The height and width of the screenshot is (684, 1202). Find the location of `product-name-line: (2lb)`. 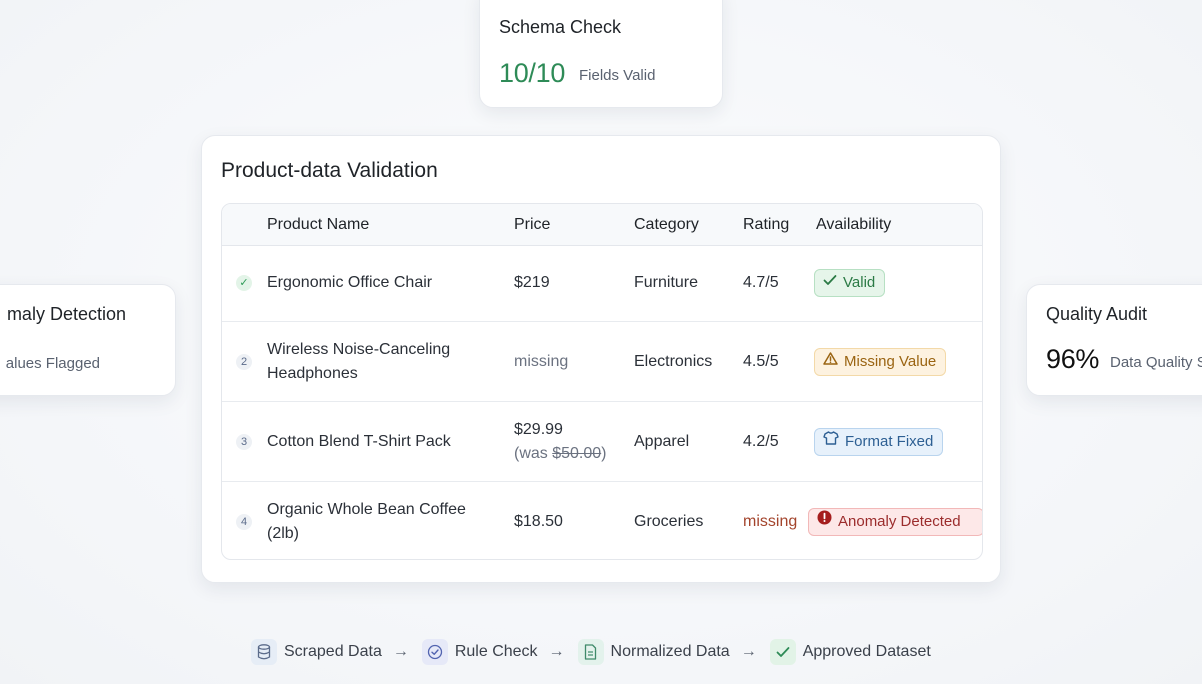

product-name-line: (2lb) is located at coordinates (283, 533).